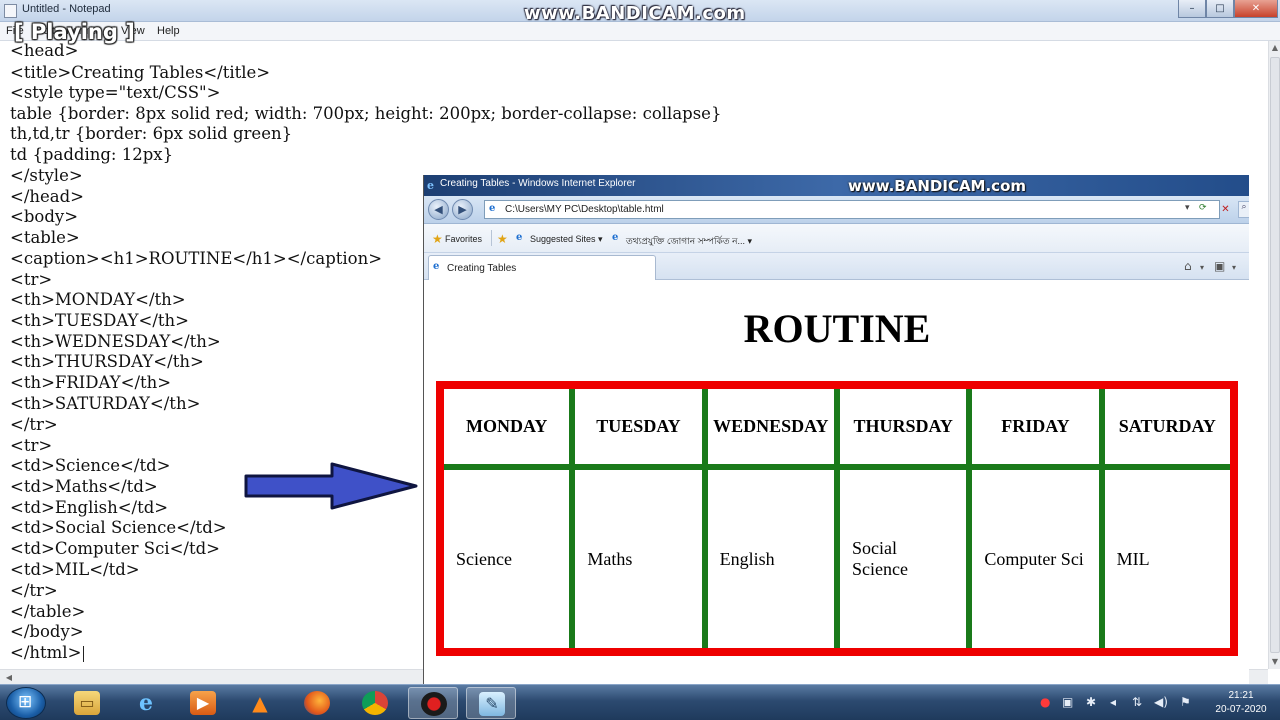 The width and height of the screenshot is (1280, 720). What do you see at coordinates (1274, 662) in the screenshot?
I see `scroll-down-icon: ▼` at bounding box center [1274, 662].